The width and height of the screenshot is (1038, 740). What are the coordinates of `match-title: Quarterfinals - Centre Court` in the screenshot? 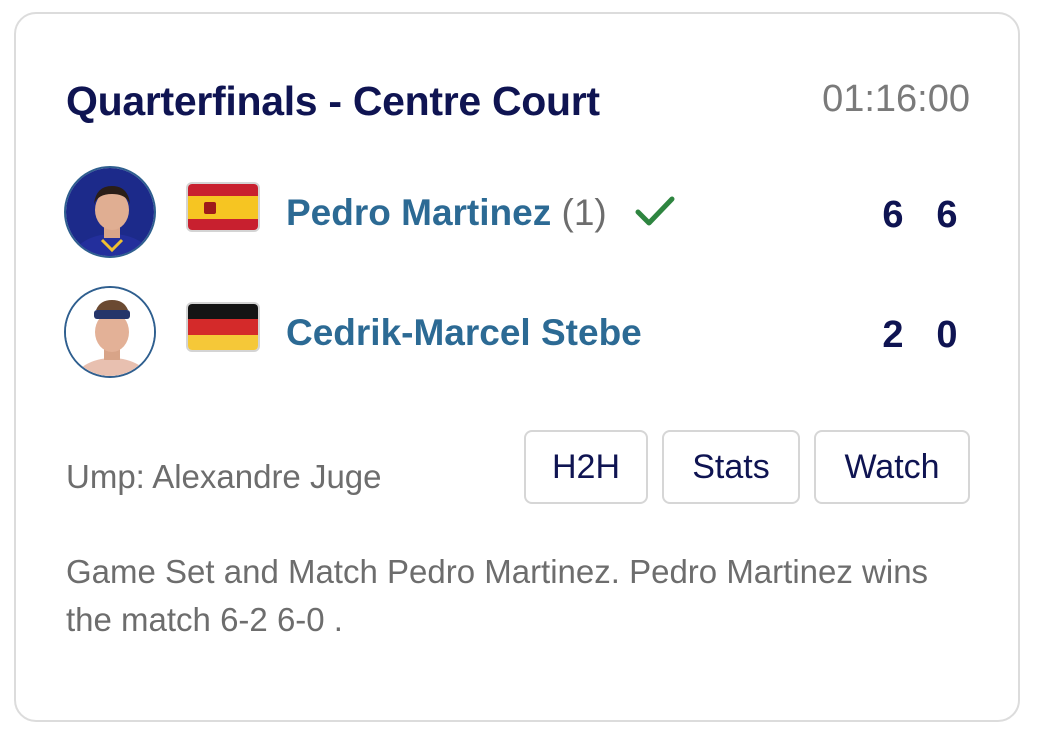 It's located at (333, 101).